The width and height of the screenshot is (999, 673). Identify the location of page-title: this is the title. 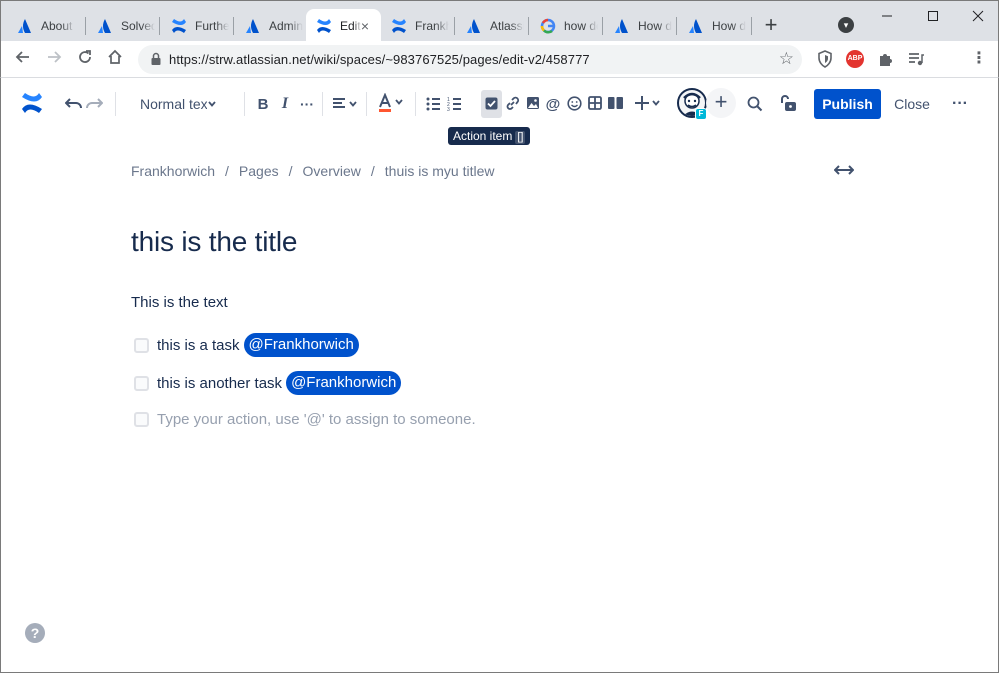
(214, 242).